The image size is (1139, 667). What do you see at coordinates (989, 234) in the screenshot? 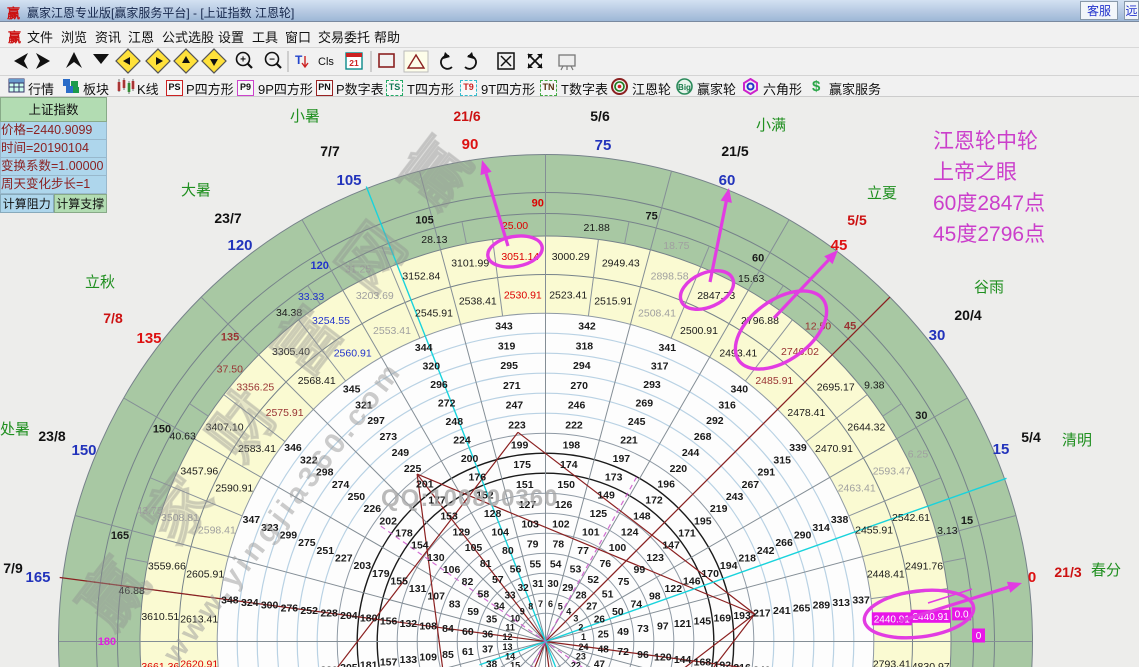
I see `svg-text: 45度2796点` at bounding box center [989, 234].